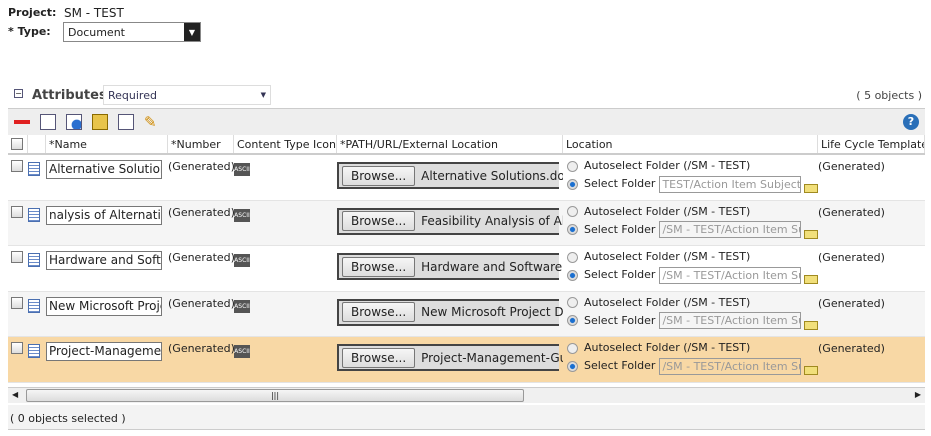 Image resolution: width=931 pixels, height=436 pixels. I want to click on scroll-right-icon: ▶, so click(918, 394).